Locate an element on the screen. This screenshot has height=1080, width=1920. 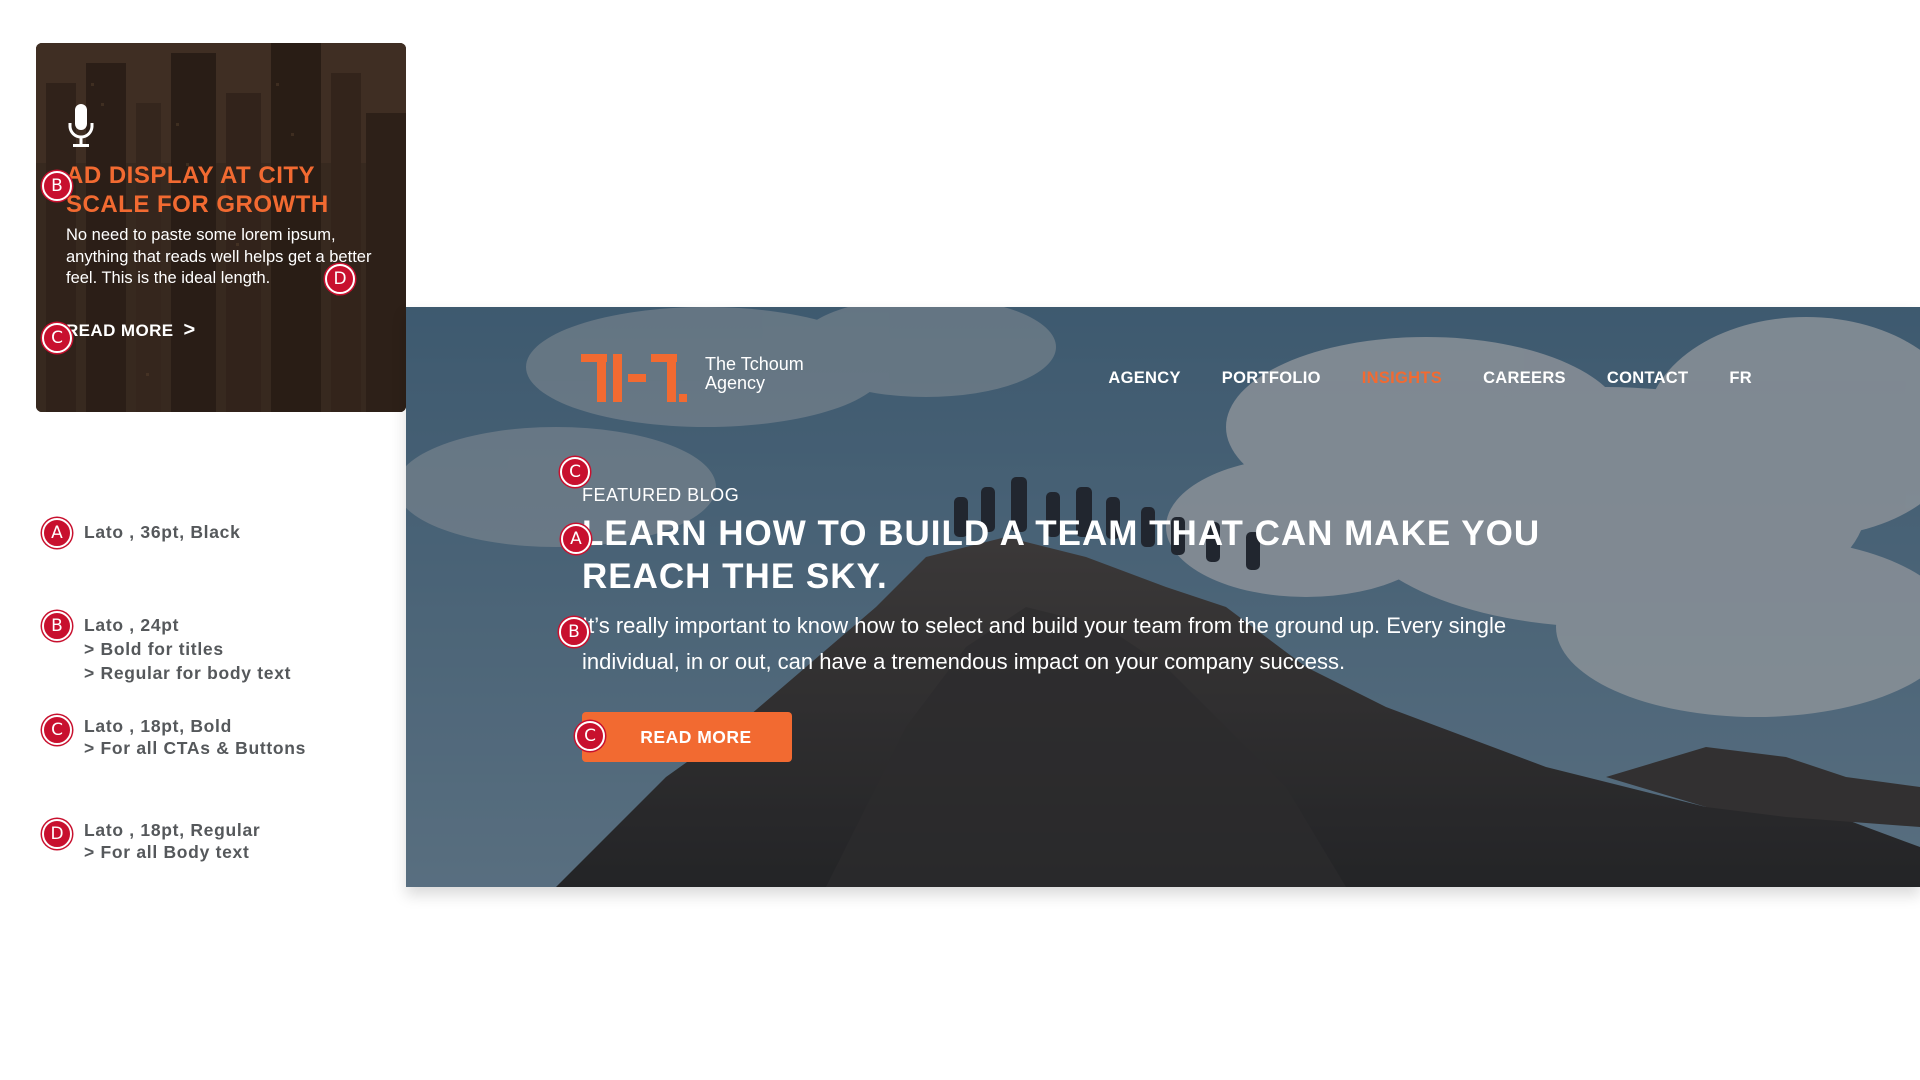
card-read-more-label: READ MORE is located at coordinates (120, 330).